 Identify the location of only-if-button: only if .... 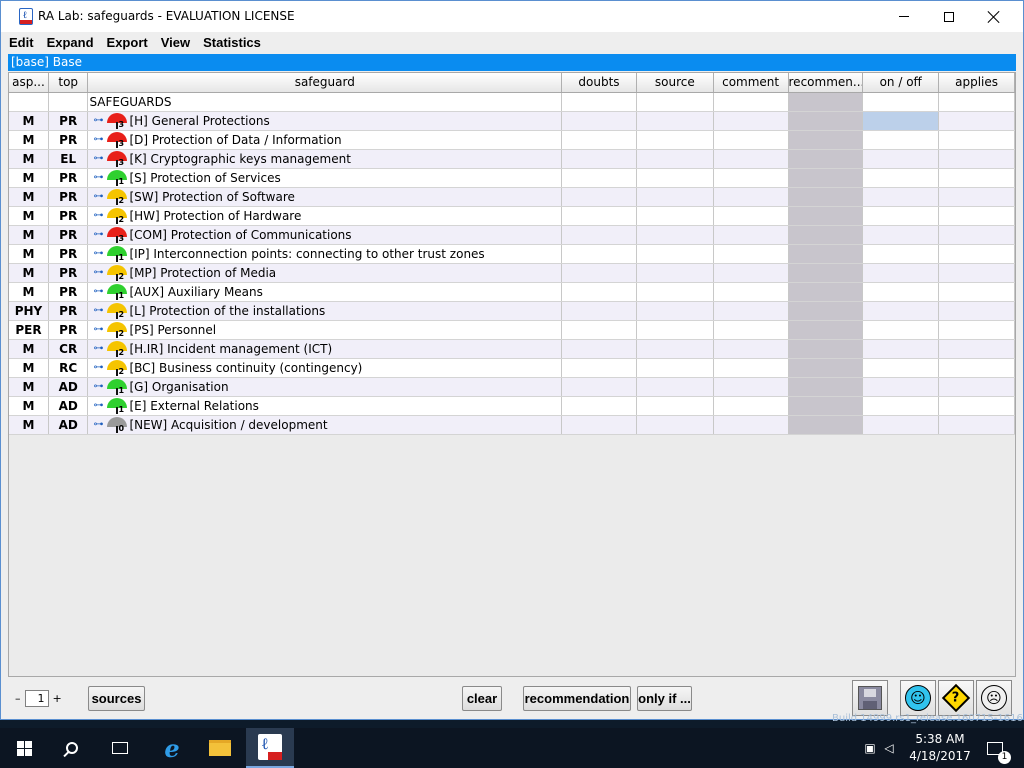
(664, 698).